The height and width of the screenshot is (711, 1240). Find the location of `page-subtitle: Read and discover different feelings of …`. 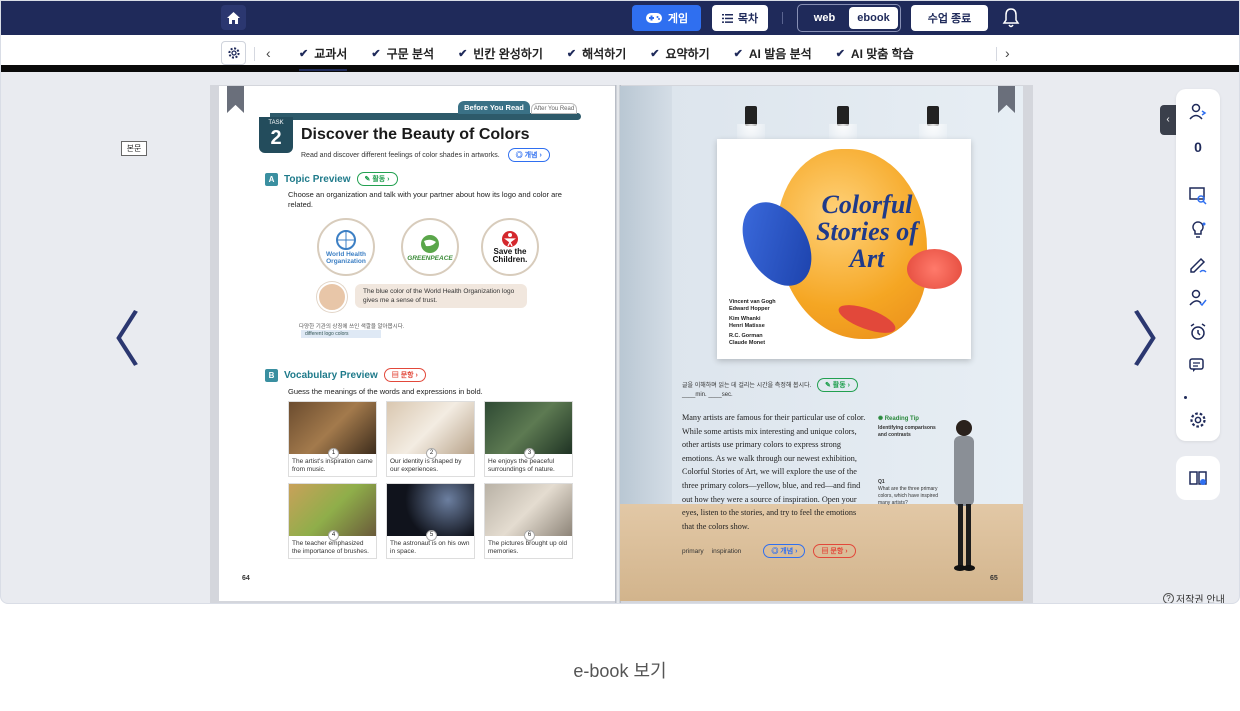

page-subtitle: Read and discover different feelings of … is located at coordinates (425, 155).